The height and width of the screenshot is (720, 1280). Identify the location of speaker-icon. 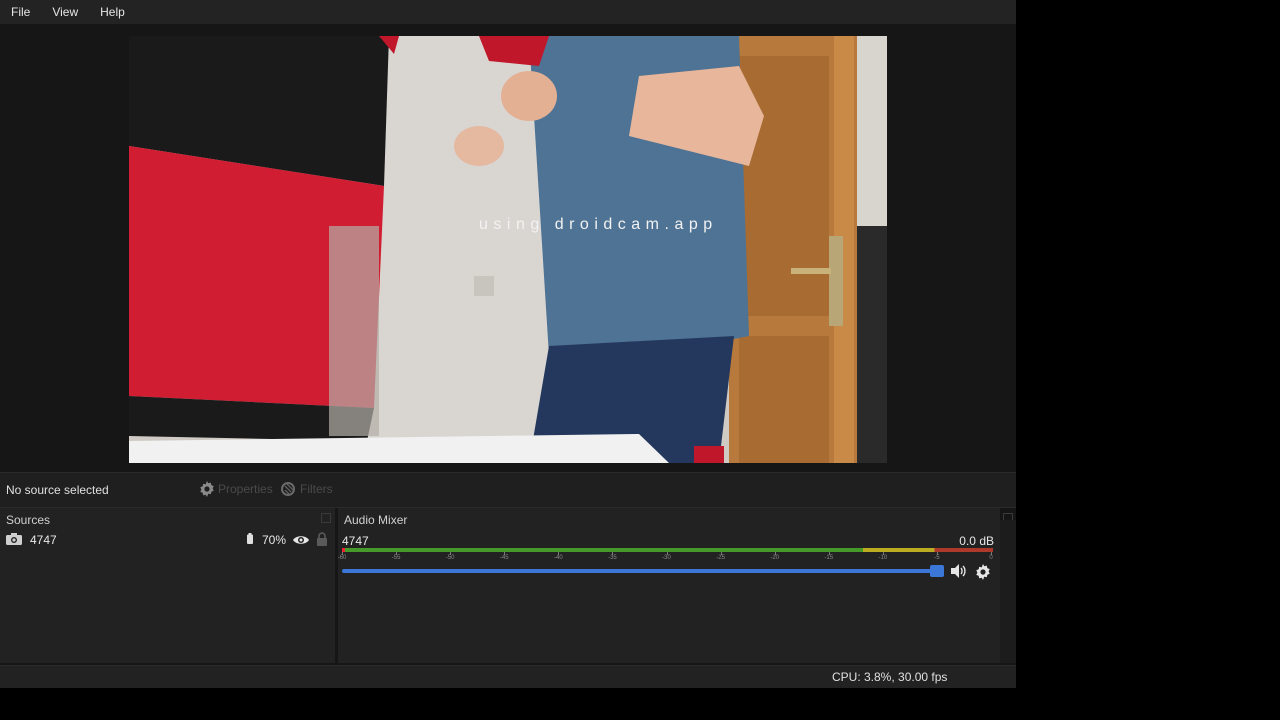
(959, 571).